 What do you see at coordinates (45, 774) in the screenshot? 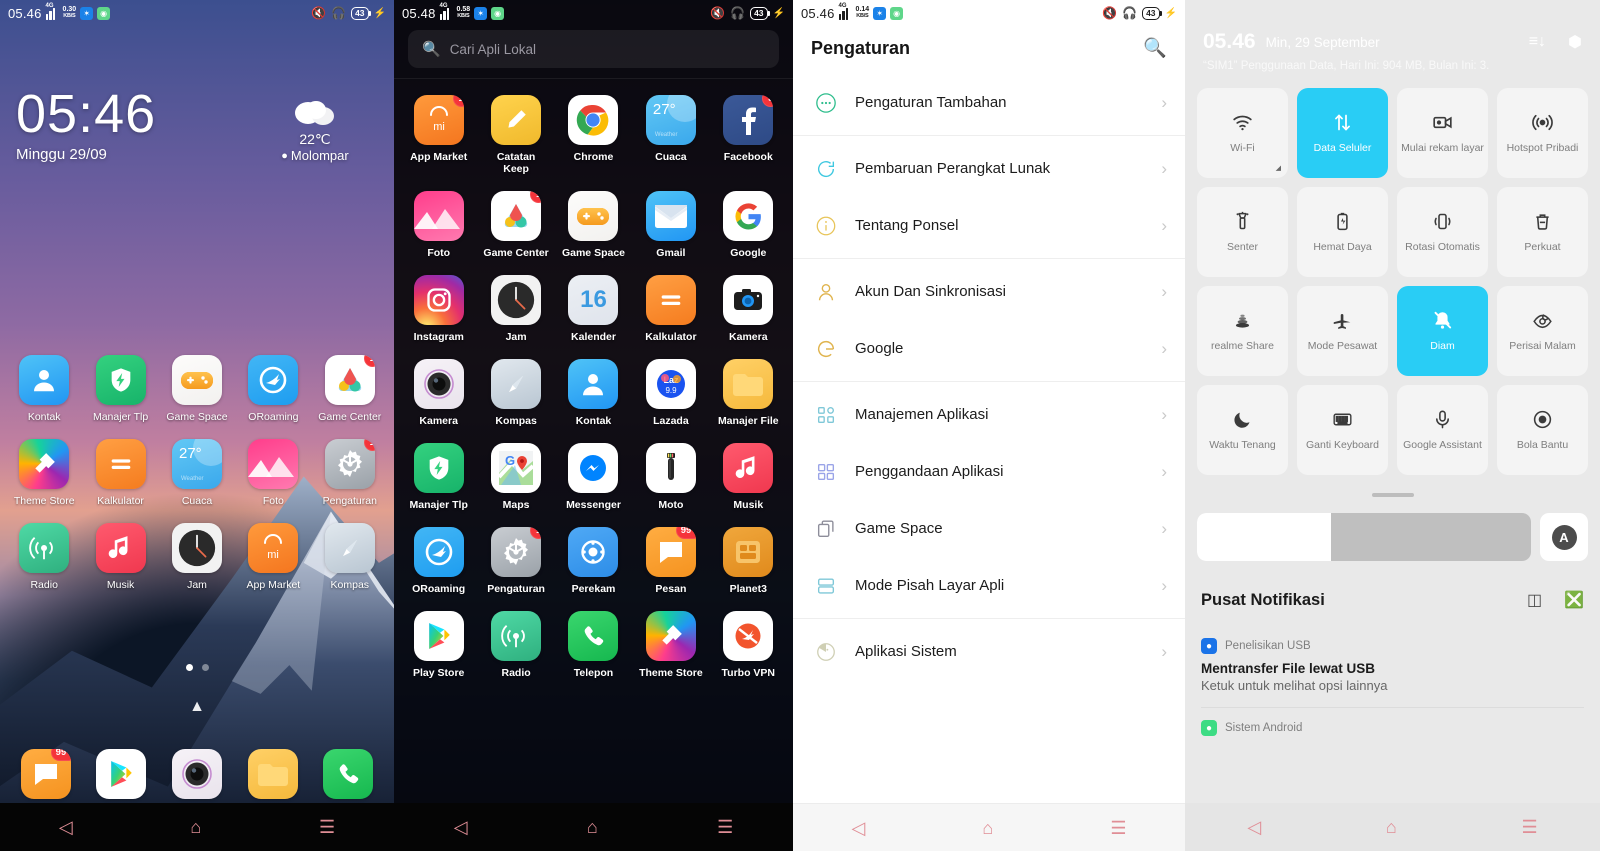
I see `messages-icon: 99+` at bounding box center [45, 774].